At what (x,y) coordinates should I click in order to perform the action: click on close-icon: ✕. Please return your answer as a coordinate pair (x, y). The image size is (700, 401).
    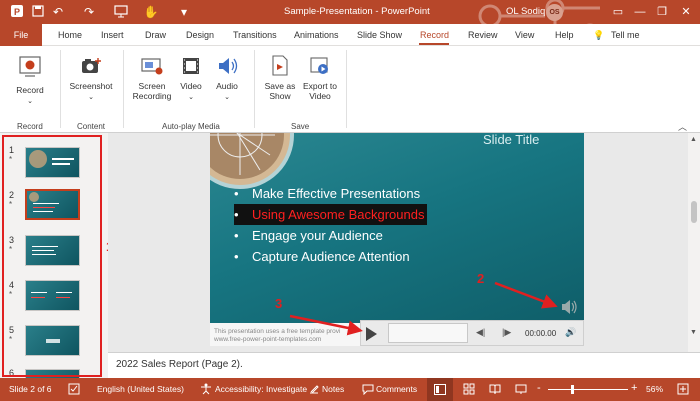
    Looking at the image, I should click on (686, 12).